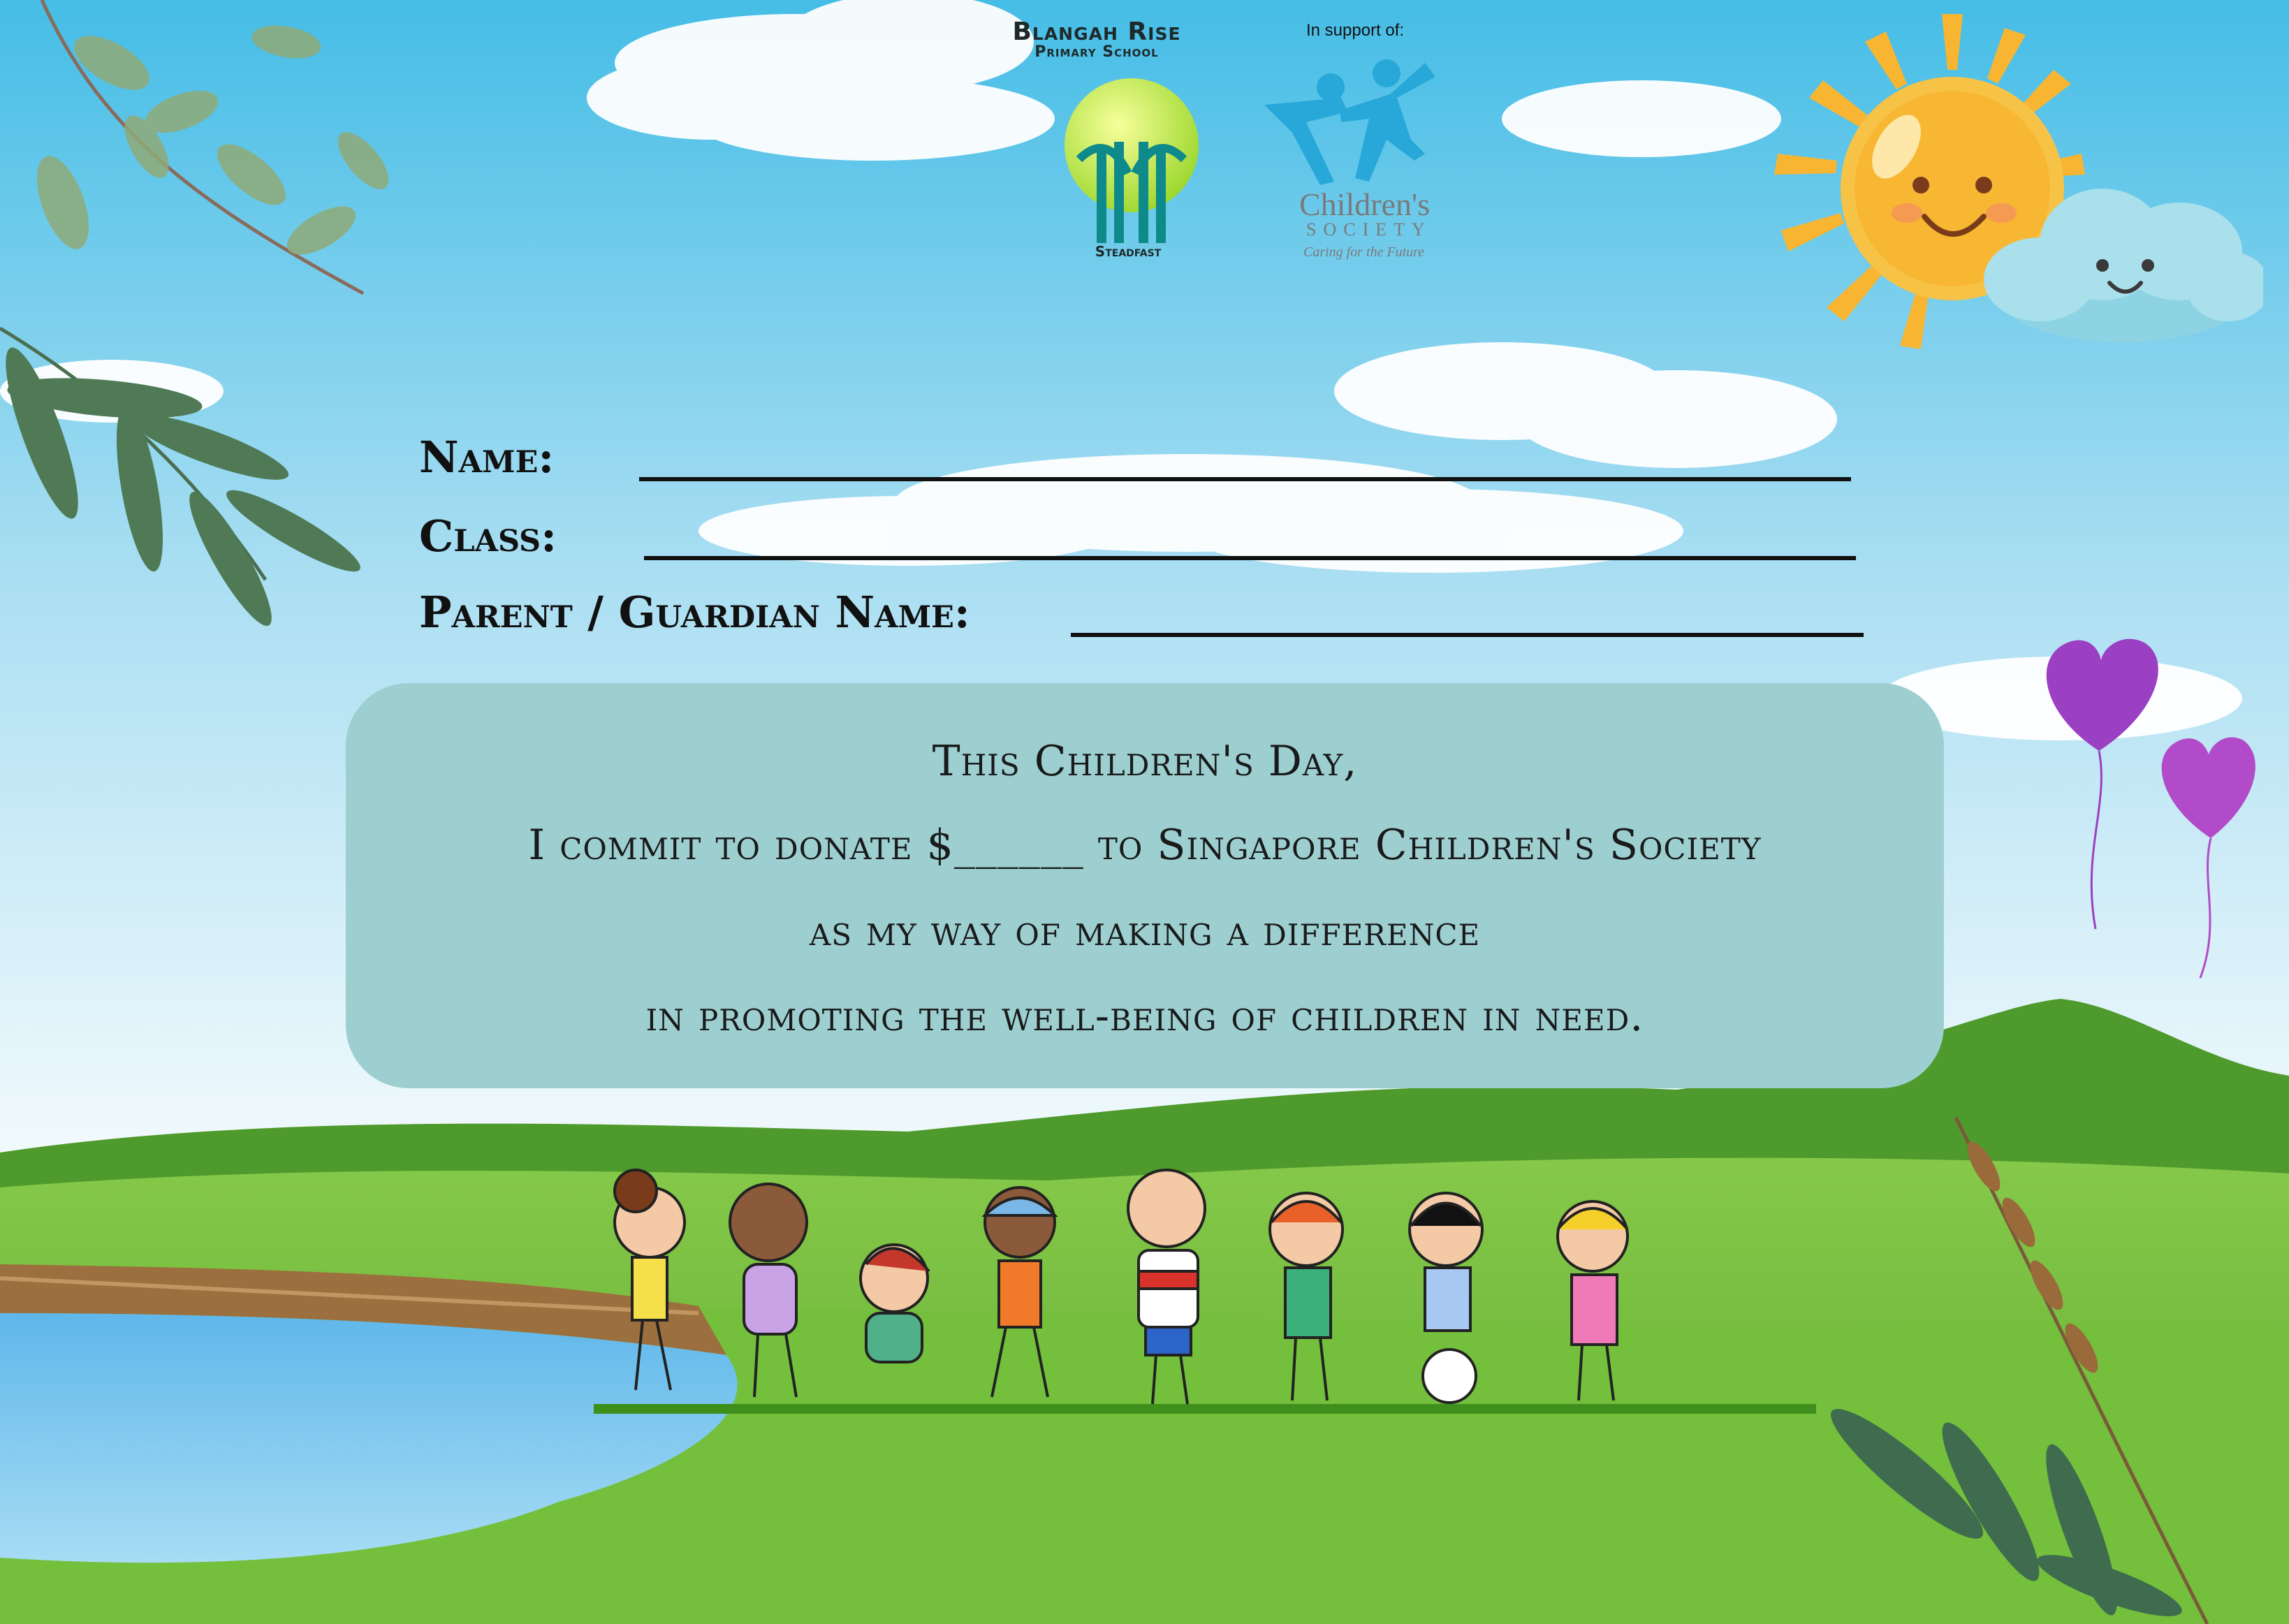 This screenshot has height=1624, width=2289. Describe the element at coordinates (2150, 809) in the screenshot. I see `heart-balloon-icon` at that location.